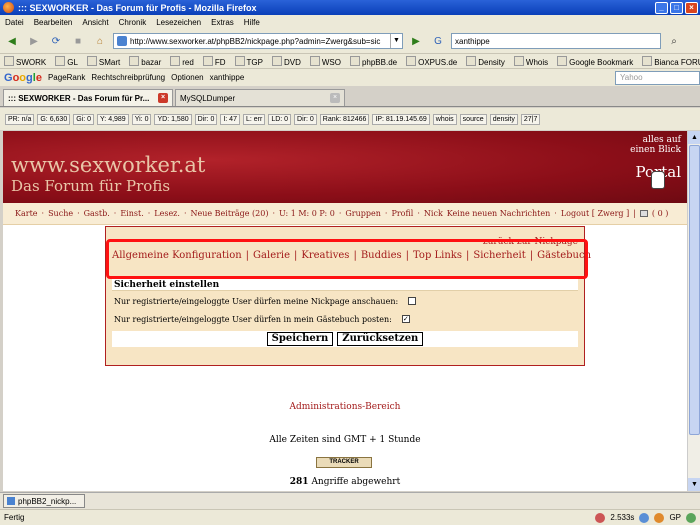 The image size is (700, 525). What do you see at coordinates (23, 78) in the screenshot?
I see `google-logo: Google` at bounding box center [23, 78].